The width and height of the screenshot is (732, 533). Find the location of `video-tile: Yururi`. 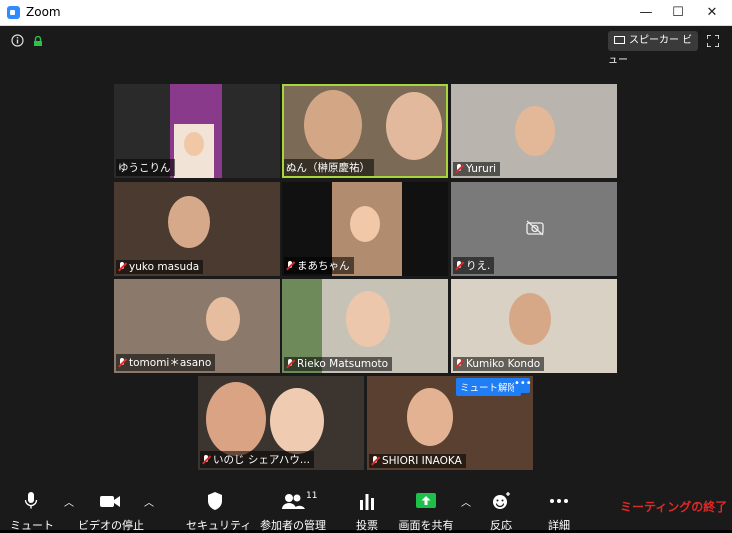

video-tile: Yururi is located at coordinates (534, 131).